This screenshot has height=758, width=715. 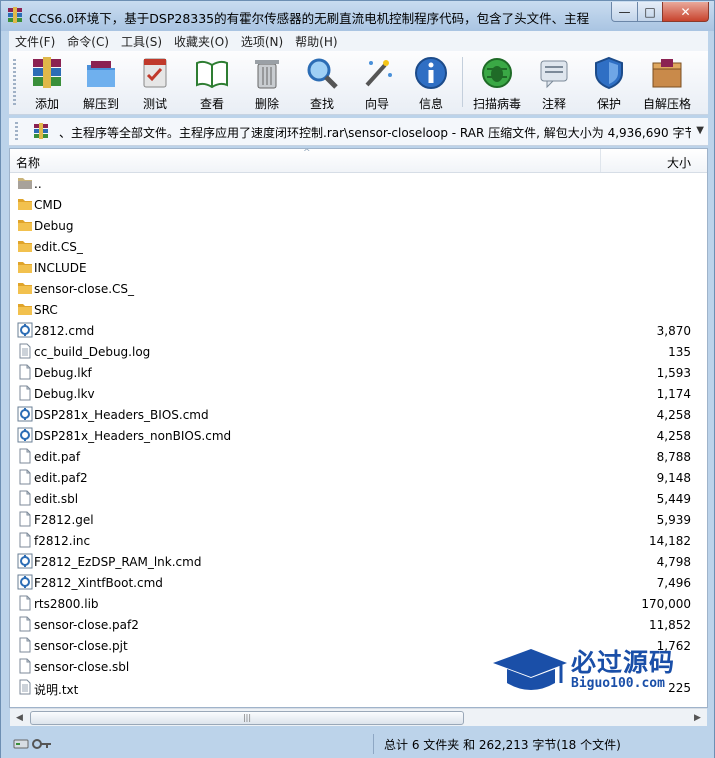 What do you see at coordinates (25, 351) in the screenshot?
I see `text-file-icon` at bounding box center [25, 351].